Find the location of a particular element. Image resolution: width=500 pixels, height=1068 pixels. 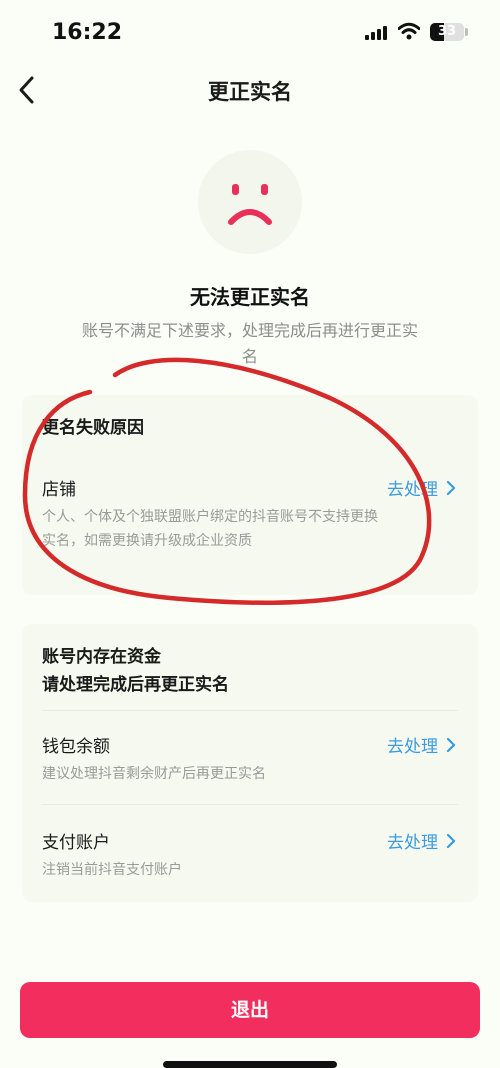

fail-title: 无法更正实名 is located at coordinates (250, 297).